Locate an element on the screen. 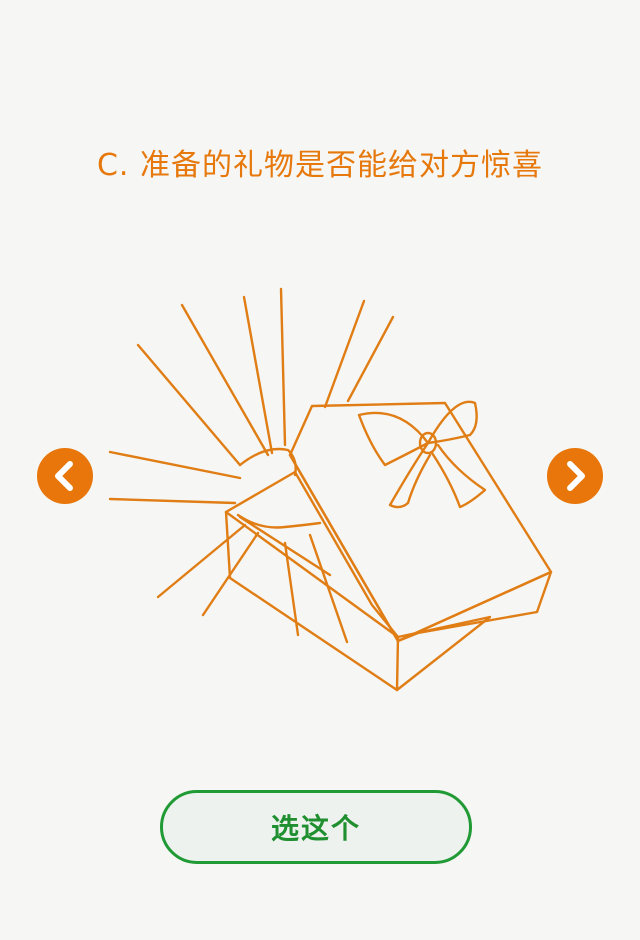  question-title: C. 准备的礼物是否能给对方惊喜 is located at coordinates (320, 165).